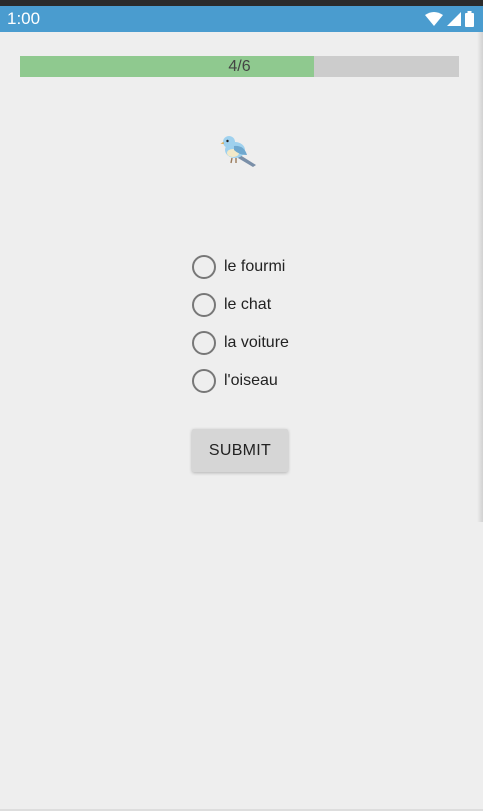 This screenshot has width=483, height=811. Describe the element at coordinates (255, 266) in the screenshot. I see `option-label: le fourmi` at that location.